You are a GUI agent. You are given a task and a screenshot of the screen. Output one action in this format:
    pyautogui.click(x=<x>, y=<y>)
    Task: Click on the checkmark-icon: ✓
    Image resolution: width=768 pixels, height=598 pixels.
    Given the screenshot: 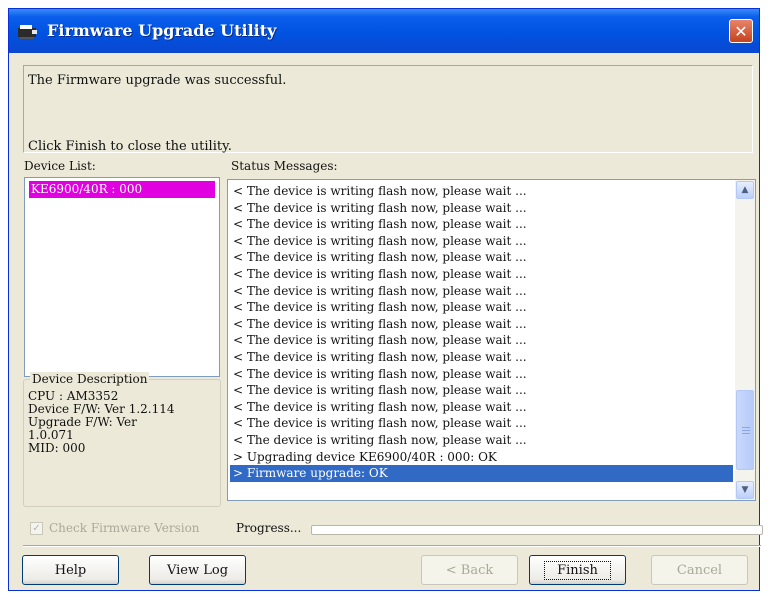 What is the action you would take?
    pyautogui.click(x=36, y=528)
    